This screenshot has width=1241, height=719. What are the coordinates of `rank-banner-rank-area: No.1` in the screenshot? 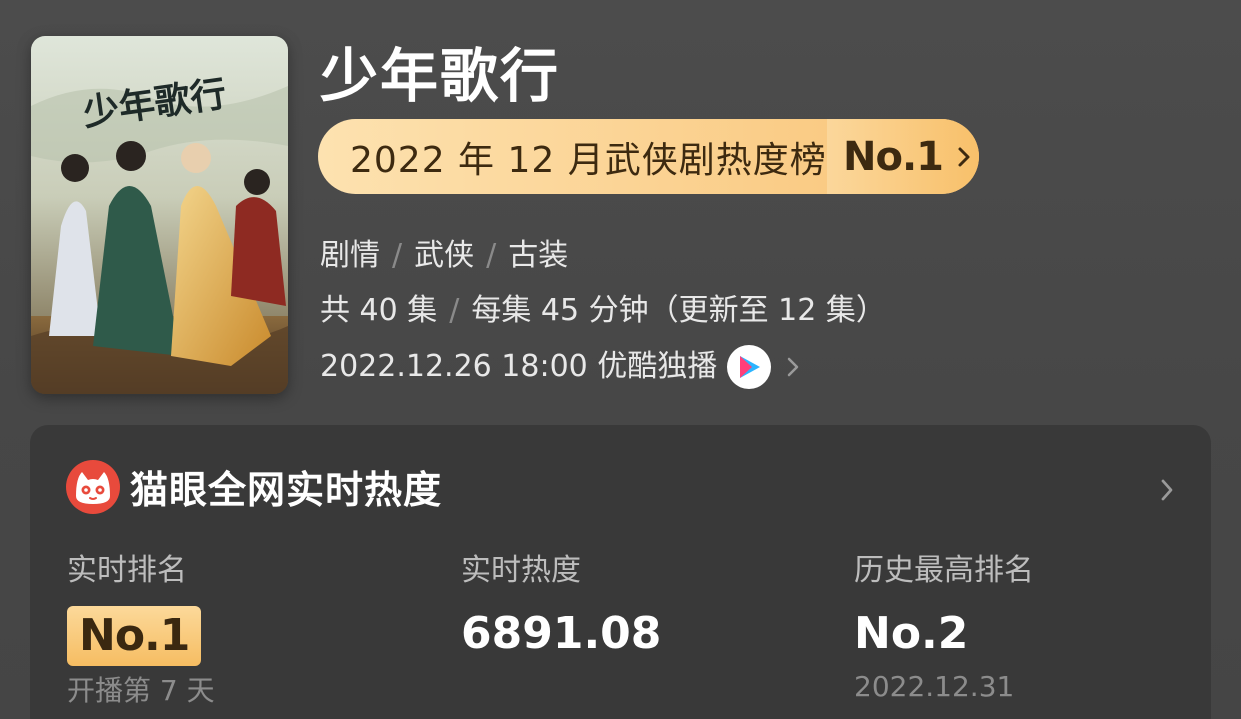 It's located at (903, 156).